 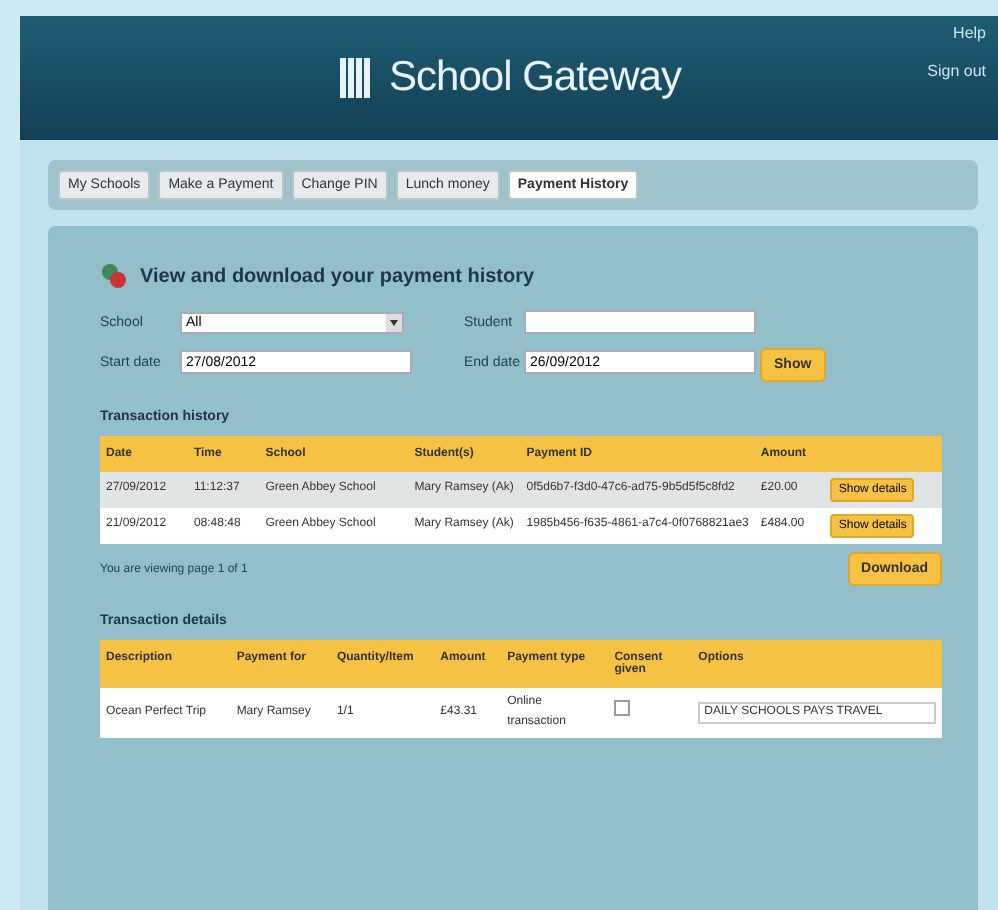 What do you see at coordinates (394, 322) in the screenshot?
I see `caret-icon` at bounding box center [394, 322].